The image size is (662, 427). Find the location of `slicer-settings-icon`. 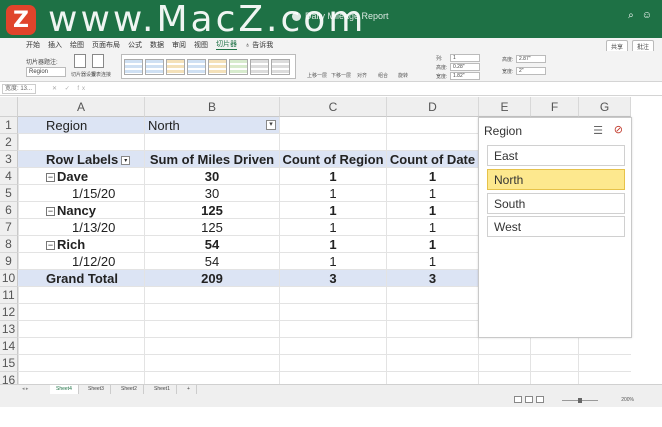

slicer-settings-icon is located at coordinates (80, 61).